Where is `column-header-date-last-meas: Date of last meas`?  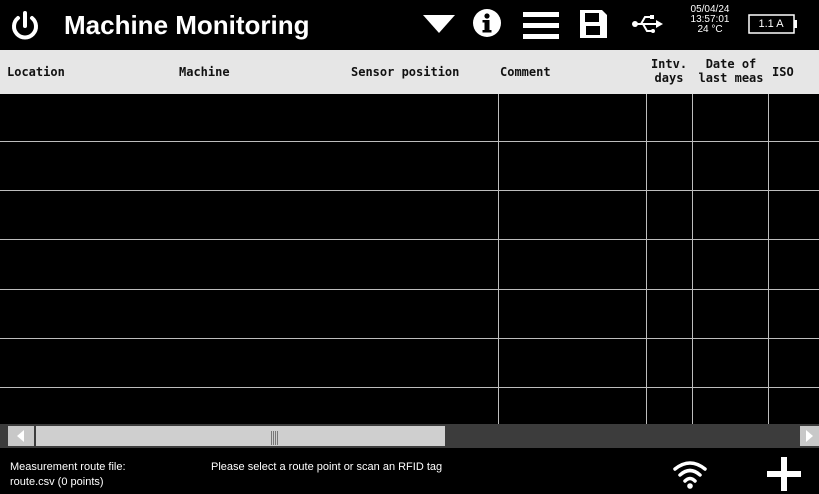
column-header-date-last-meas: Date of last meas is located at coordinates (731, 71).